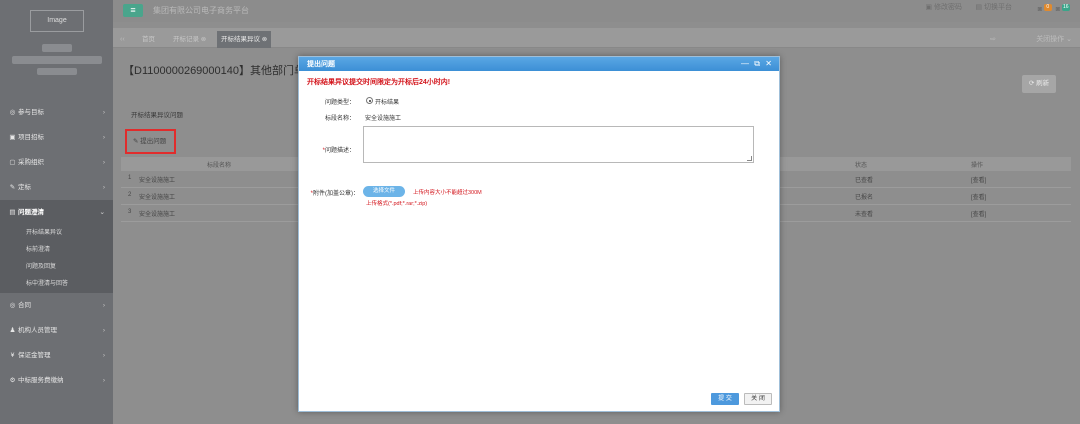 The width and height of the screenshot is (1080, 424). What do you see at coordinates (219, 166) in the screenshot?
I see `column-header-section-name: 标段名称` at bounding box center [219, 166].